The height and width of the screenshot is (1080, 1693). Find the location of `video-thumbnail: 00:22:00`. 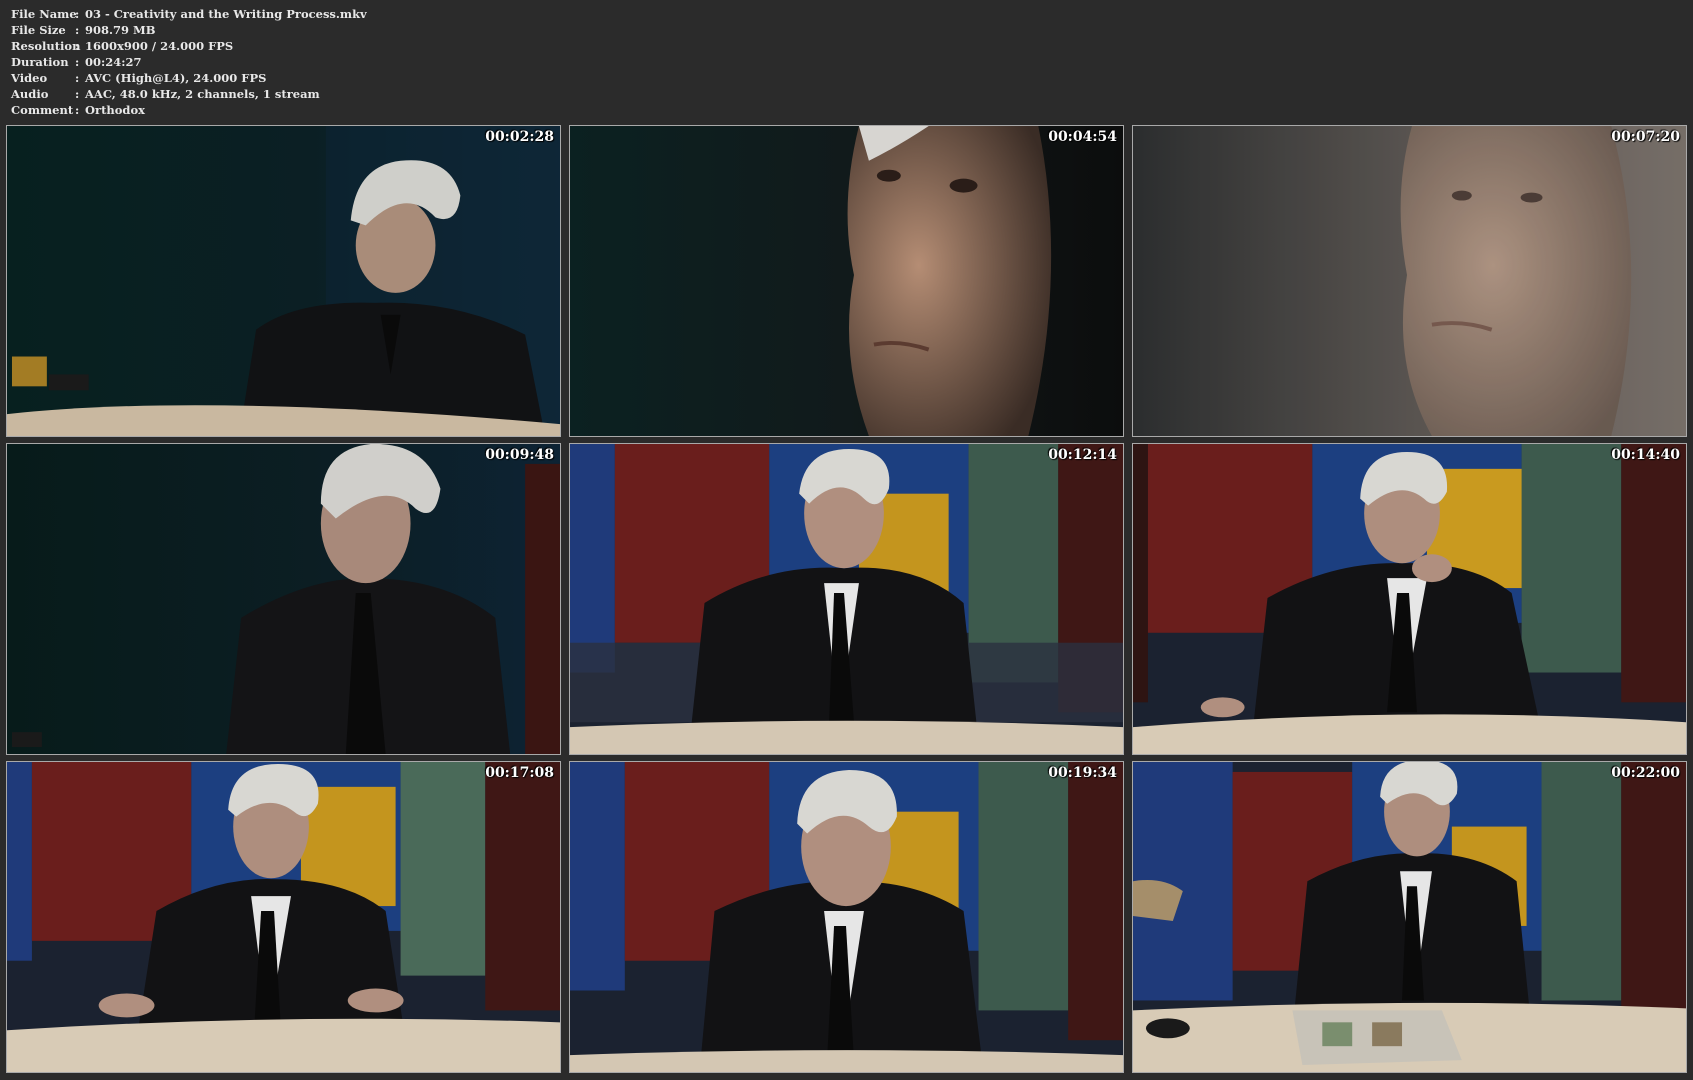

video-thumbnail: 00:22:00 is located at coordinates (1409, 917).